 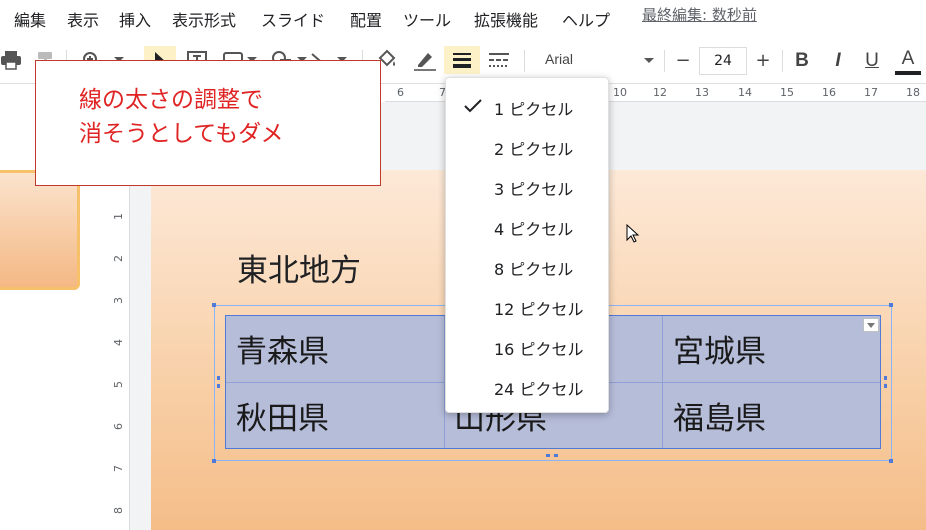 I want to click on underline-button: U, so click(x=872, y=61).